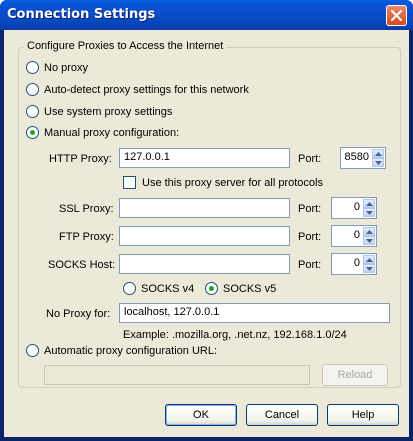 This screenshot has height=441, width=413. I want to click on radio-manual-proxy: Manual proxy configuration:, so click(102, 132).